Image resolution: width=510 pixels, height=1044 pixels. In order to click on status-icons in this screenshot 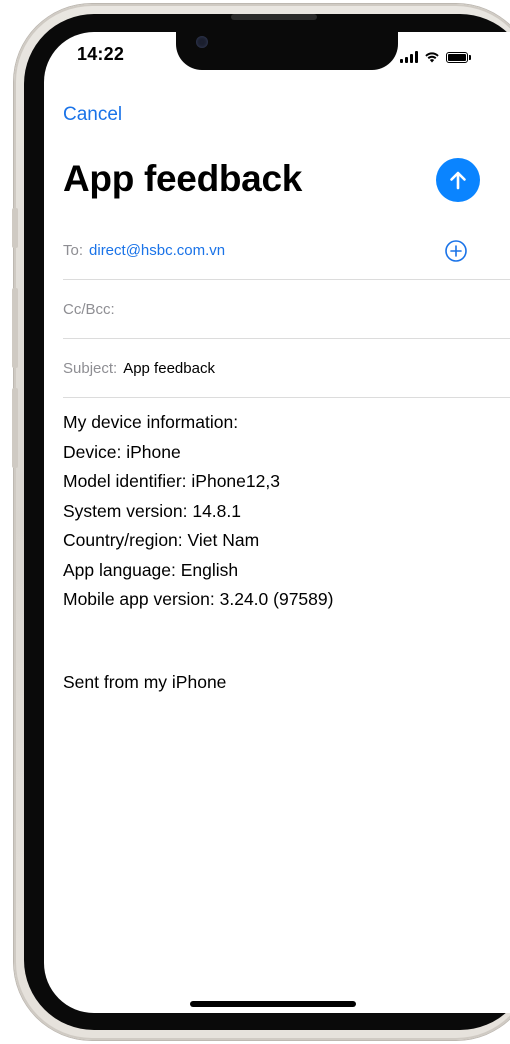, I will do `click(435, 55)`.